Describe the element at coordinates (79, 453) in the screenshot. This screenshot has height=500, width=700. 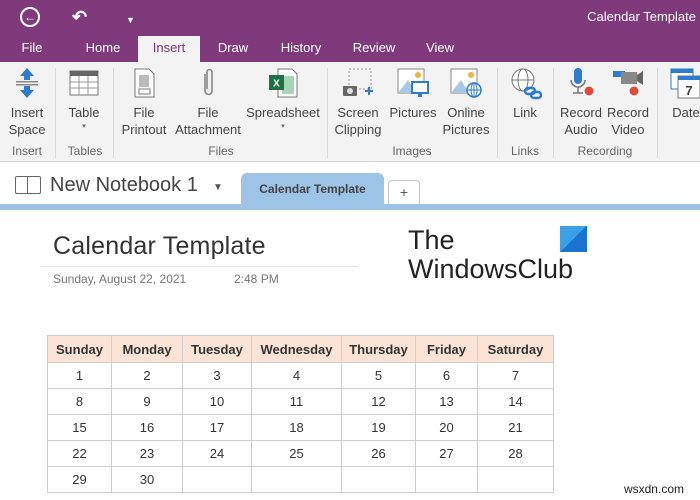
I see `day-cell: 22` at that location.